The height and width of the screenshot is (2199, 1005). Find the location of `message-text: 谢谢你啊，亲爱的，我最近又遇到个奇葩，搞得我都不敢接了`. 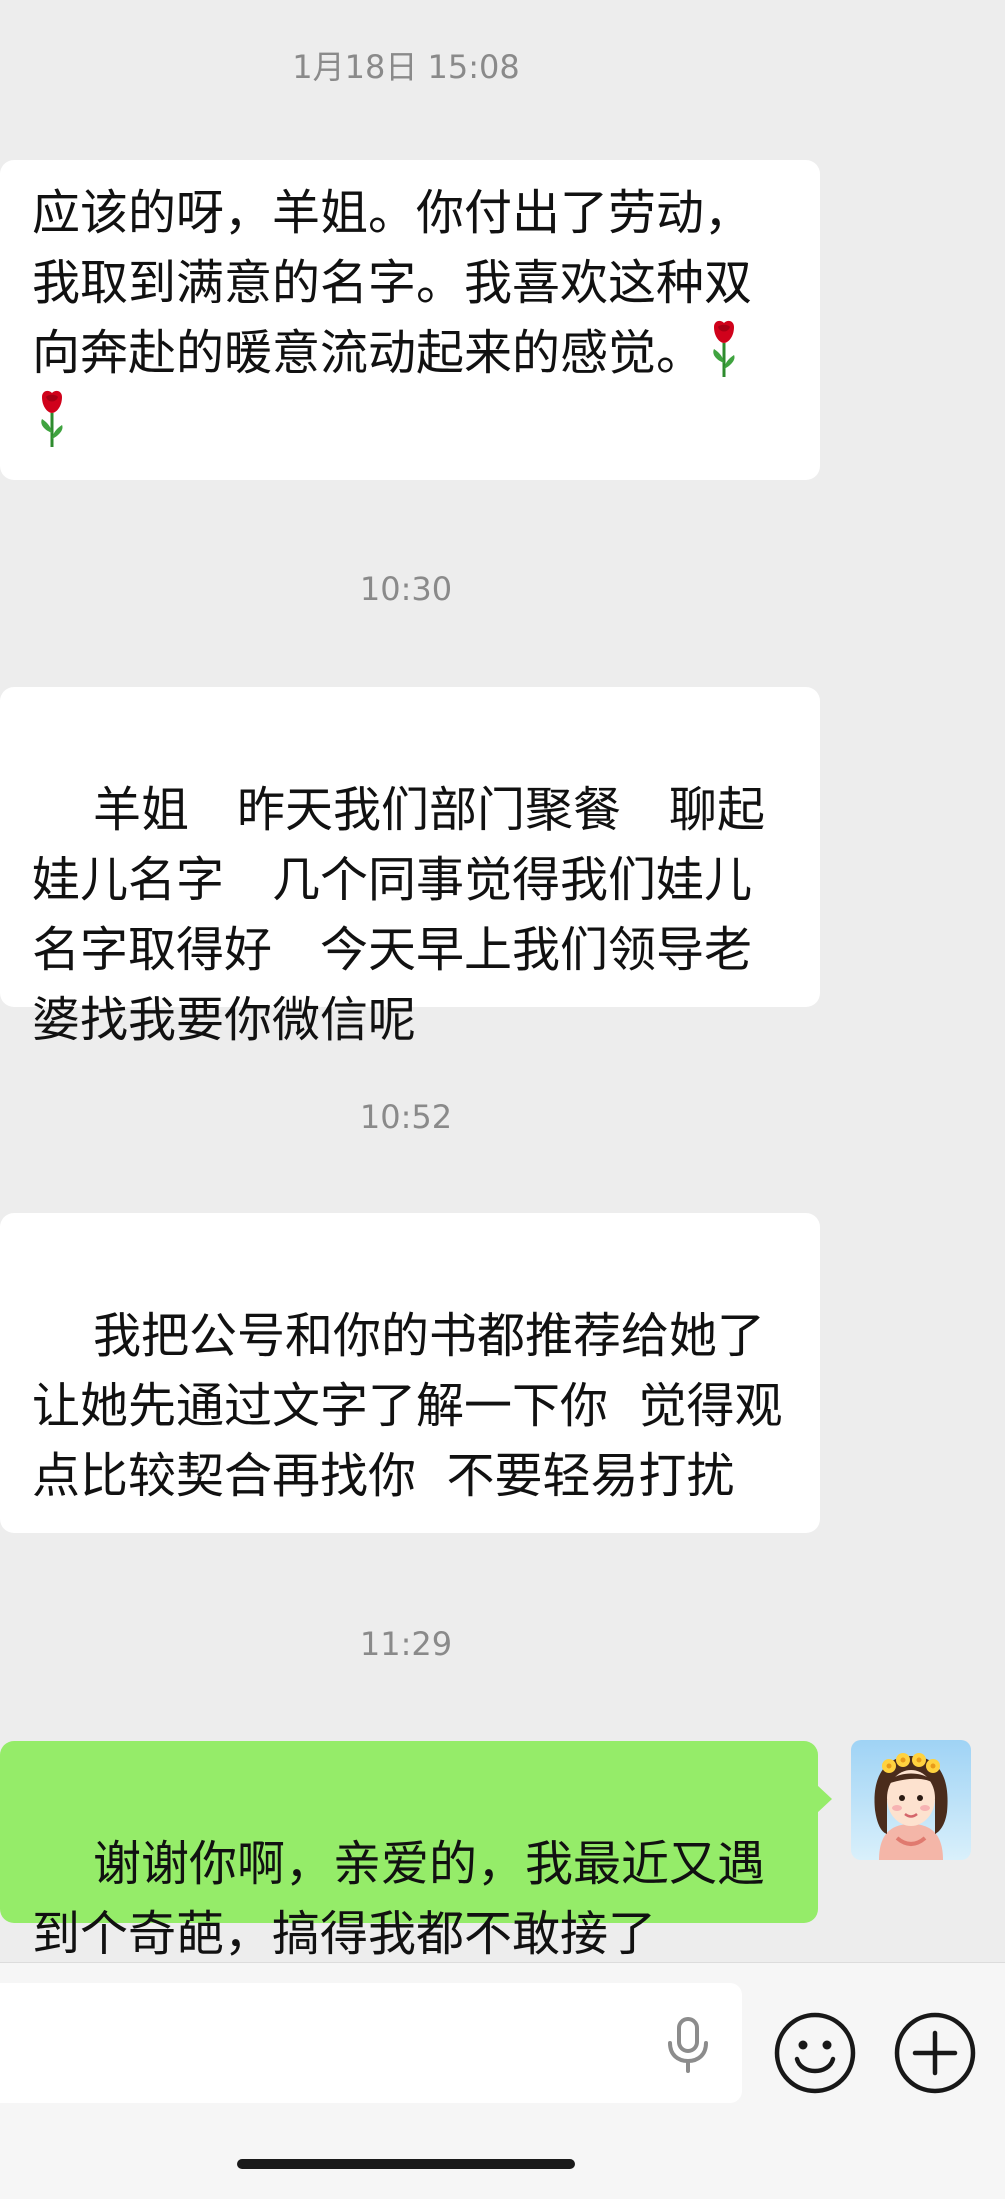

message-text: 谢谢你啊，亲爱的，我最近又遇到个奇葩，搞得我都不敢接了 is located at coordinates (399, 1899).